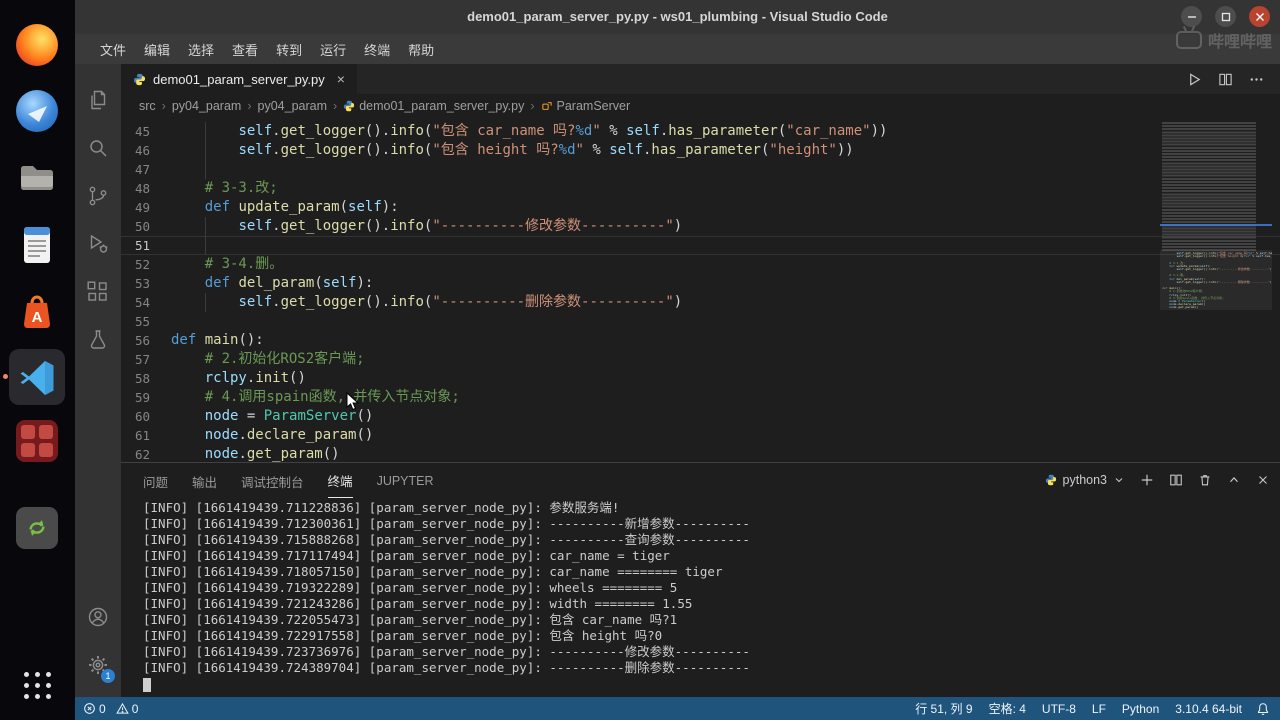 Image resolution: width=1280 pixels, height=720 pixels. What do you see at coordinates (700, 264) in the screenshot?
I see `code-line: 52 # 3-4.删。` at bounding box center [700, 264].